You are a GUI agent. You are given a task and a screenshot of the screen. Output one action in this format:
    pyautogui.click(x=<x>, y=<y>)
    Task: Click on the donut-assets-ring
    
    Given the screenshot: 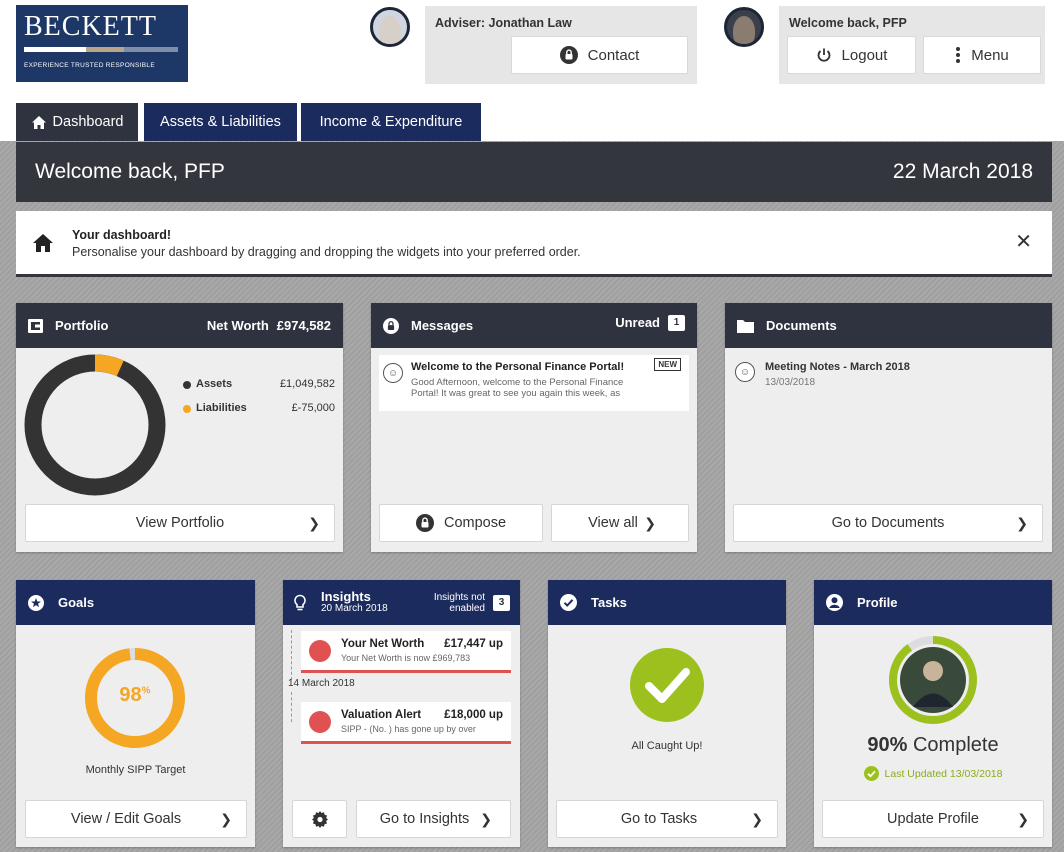 What is the action you would take?
    pyautogui.click(x=95, y=425)
    